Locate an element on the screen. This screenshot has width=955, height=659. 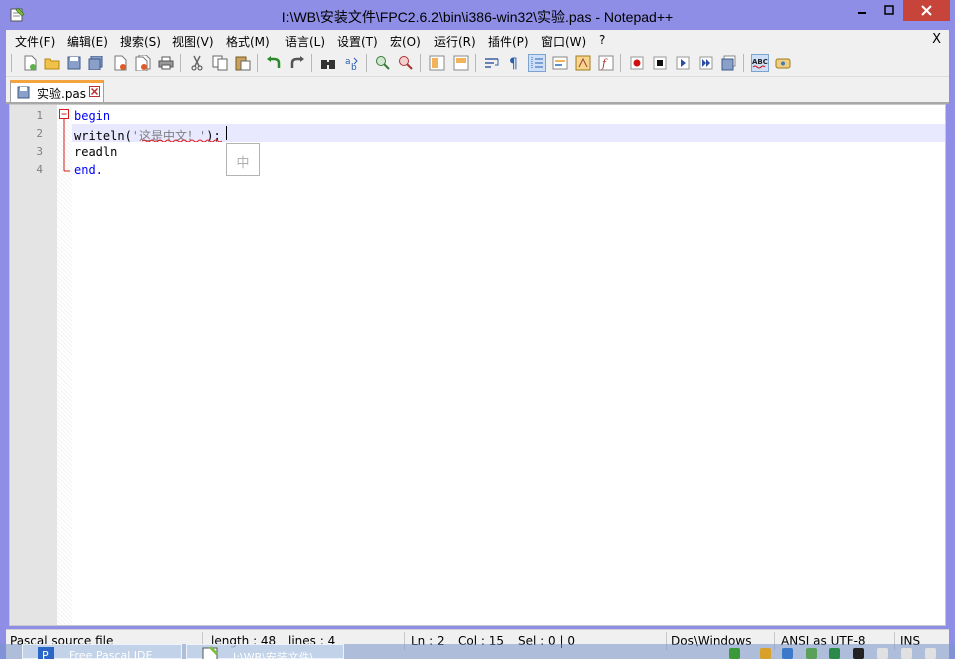
sync-vertical-button is located at coordinates (437, 63).